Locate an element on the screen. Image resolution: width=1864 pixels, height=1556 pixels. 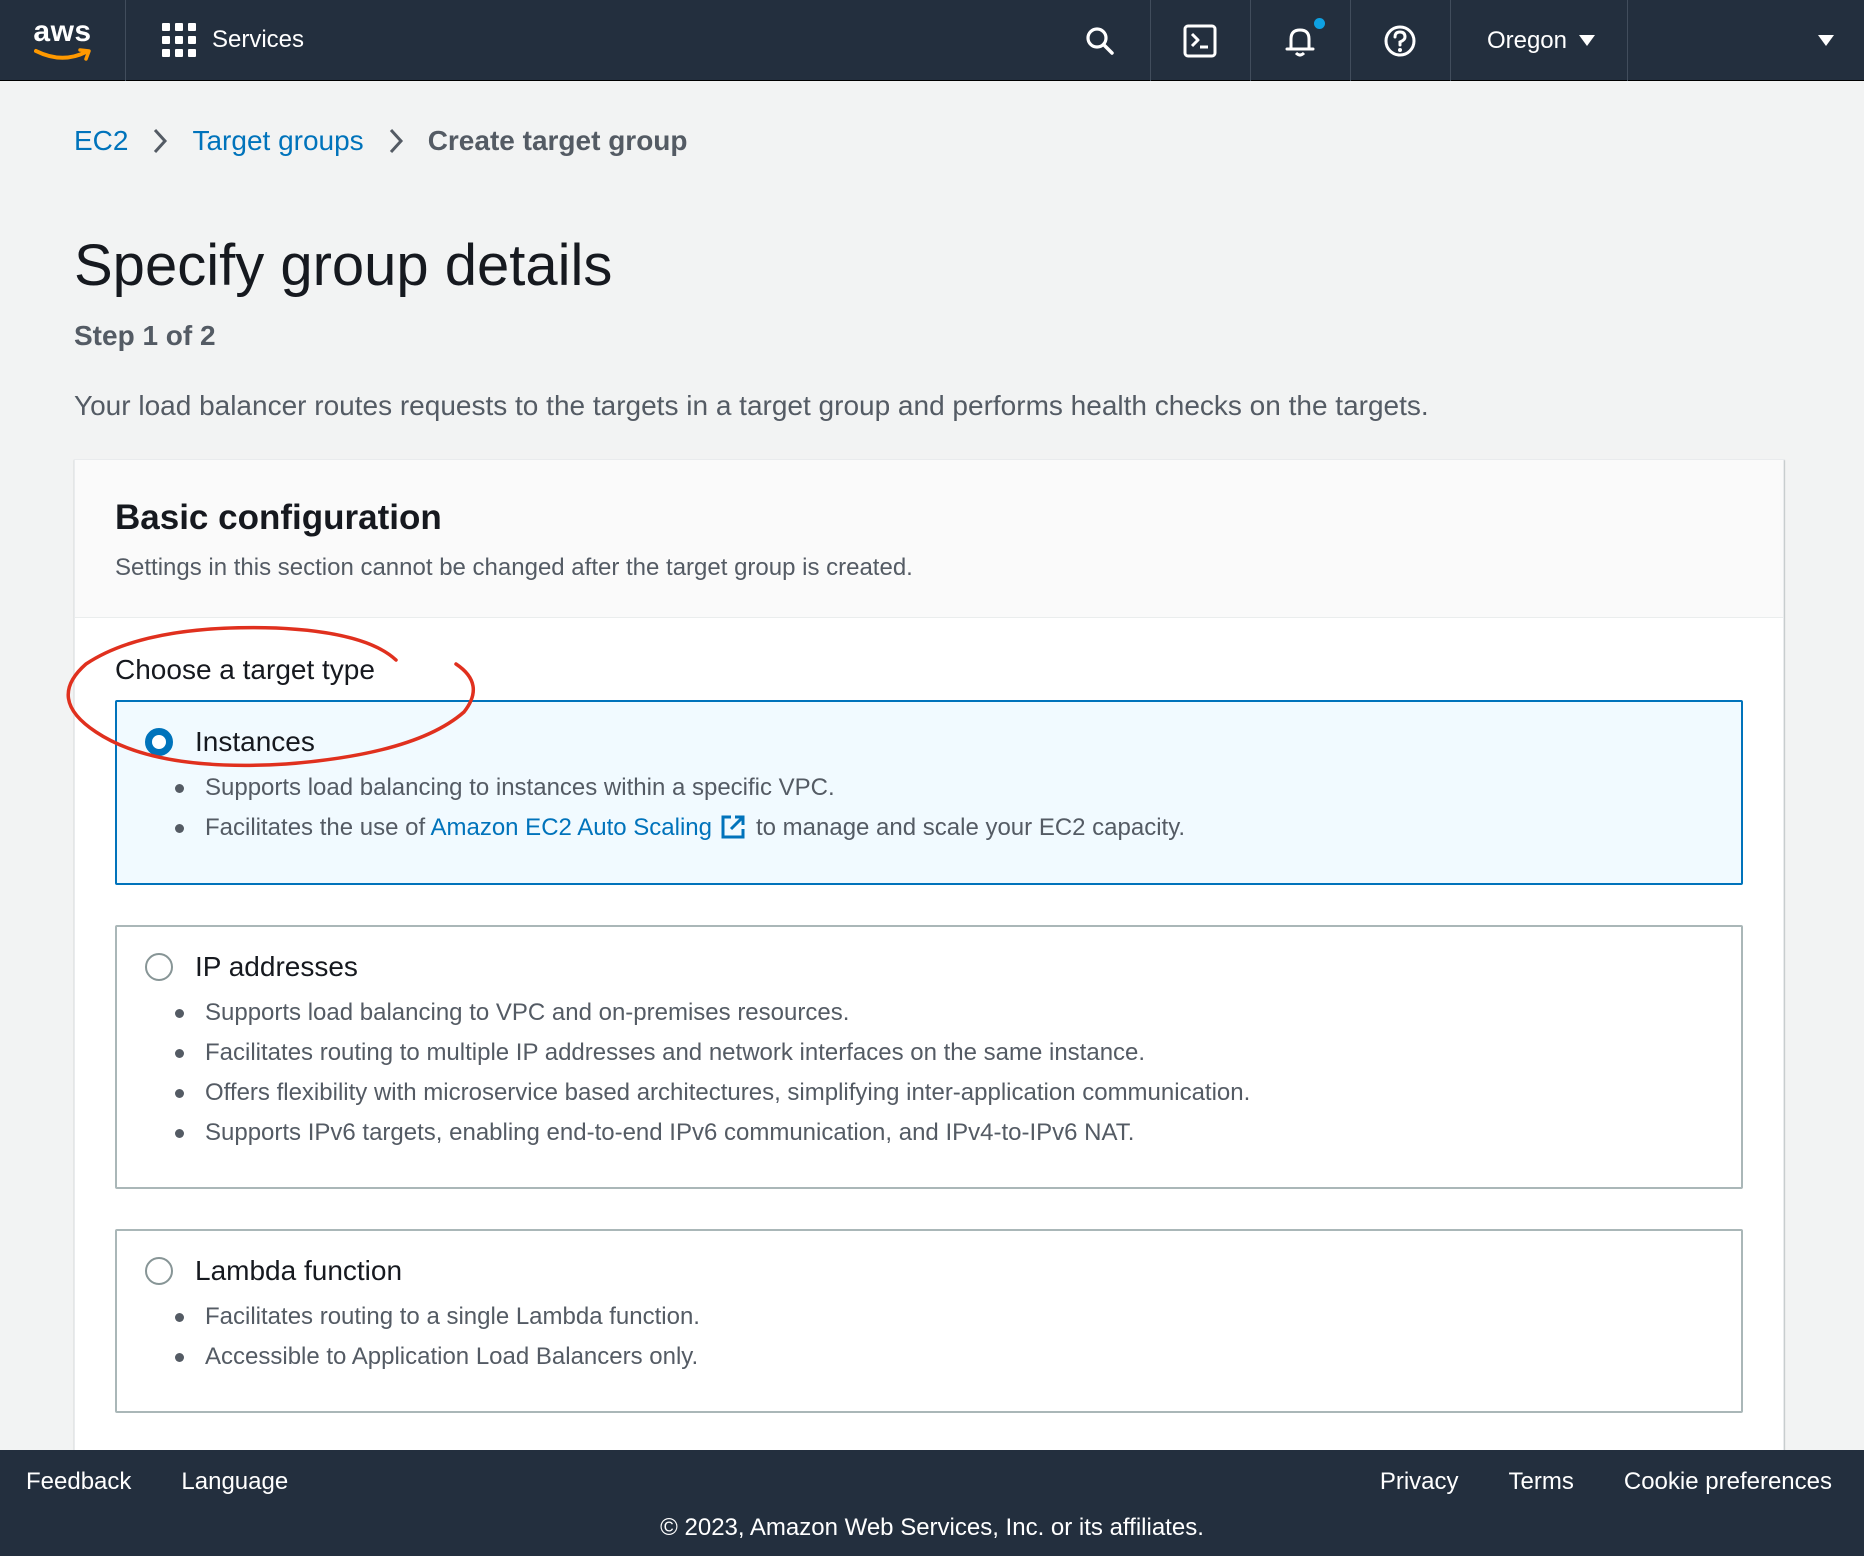
breadcrumb-ec2: EC2 is located at coordinates (101, 141).